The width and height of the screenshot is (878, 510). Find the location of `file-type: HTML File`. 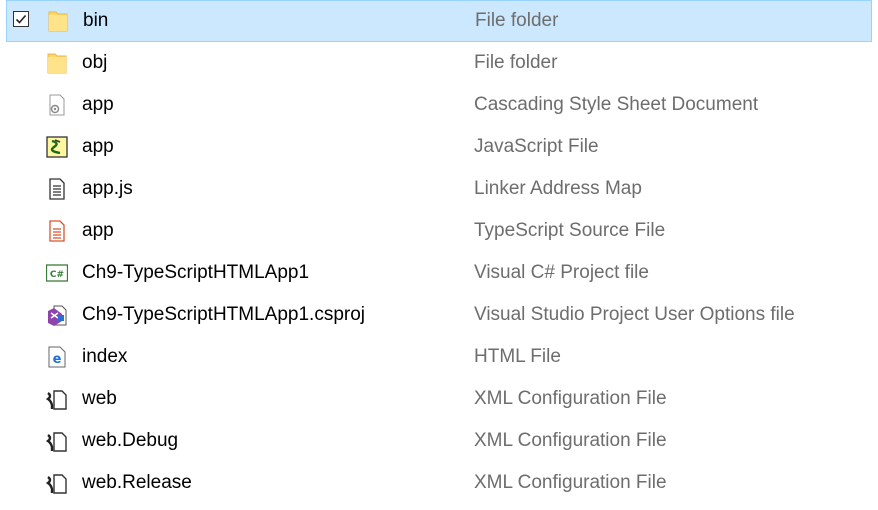

file-type: HTML File is located at coordinates (517, 356).